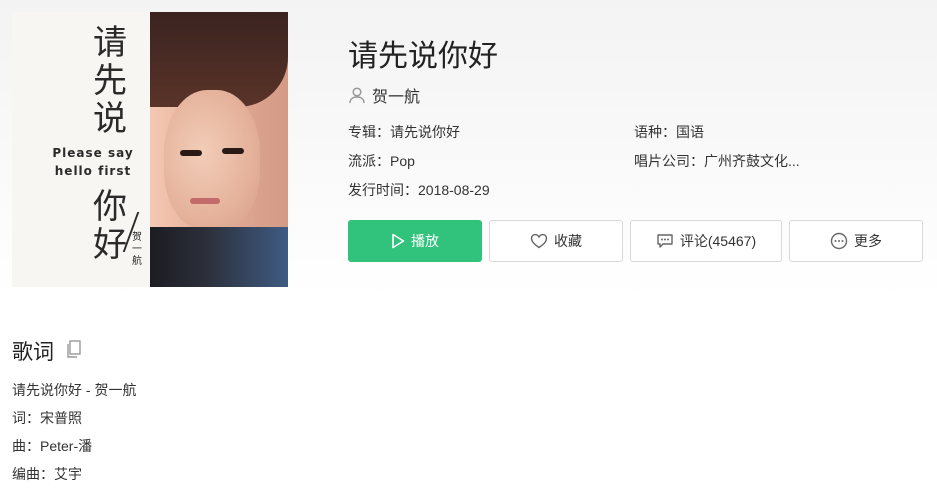 The width and height of the screenshot is (937, 491). Describe the element at coordinates (396, 95) in the screenshot. I see `artist-name: 贺一航` at that location.